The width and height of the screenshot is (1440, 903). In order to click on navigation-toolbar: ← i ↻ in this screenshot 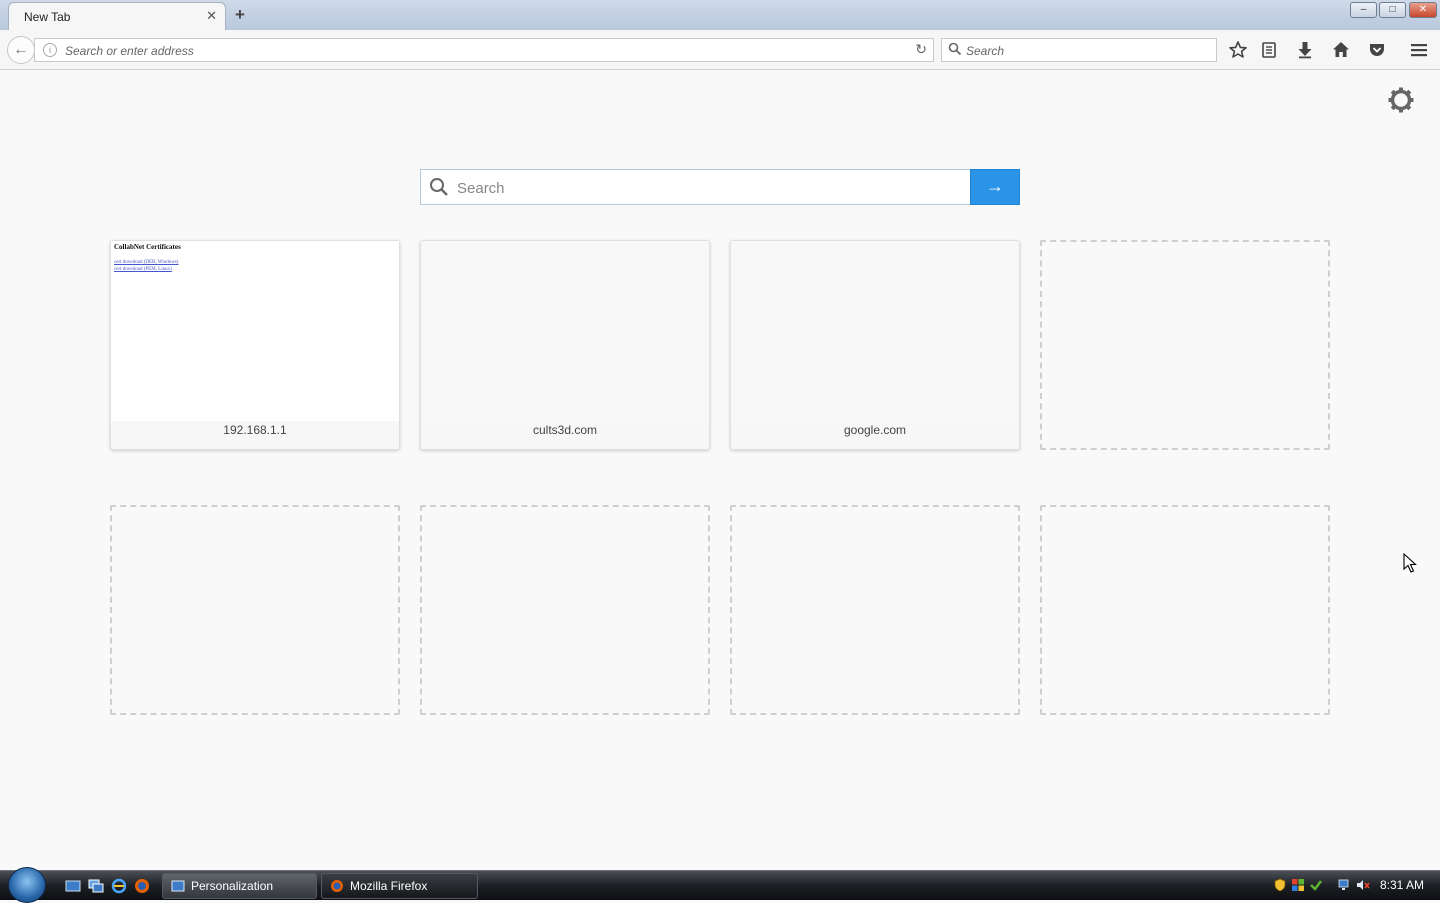, I will do `click(720, 50)`.